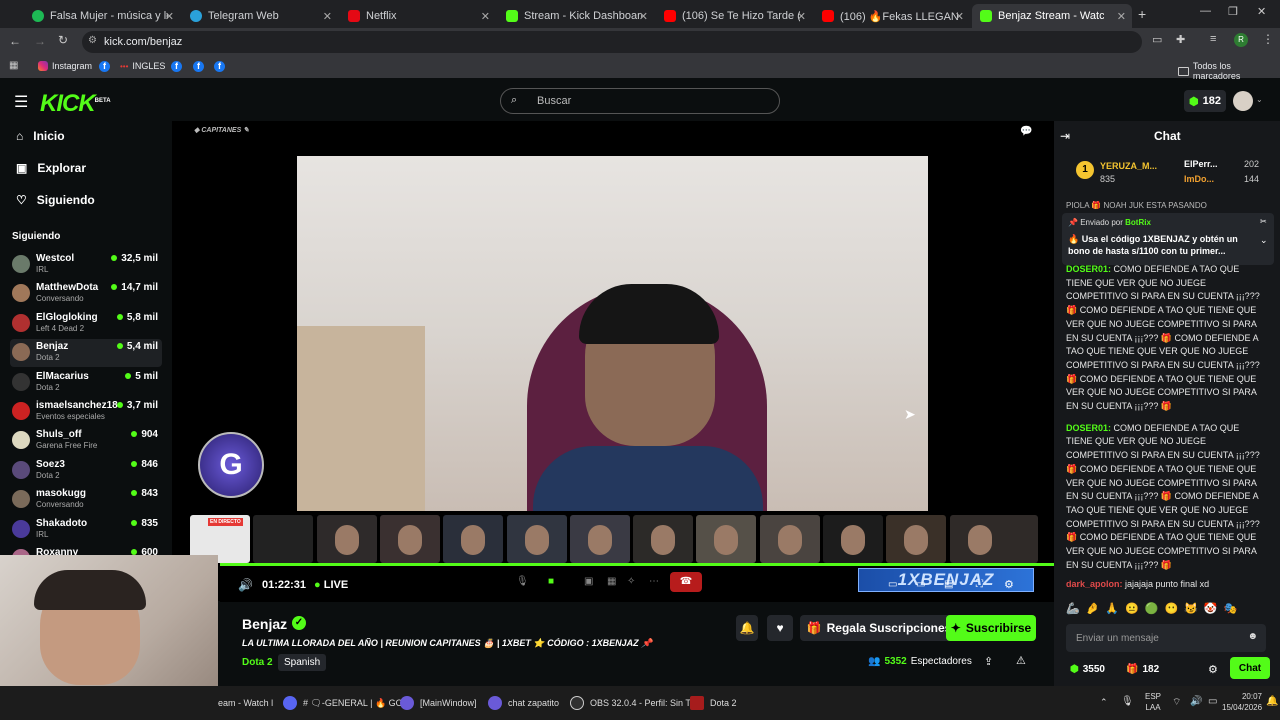 The image size is (1280, 720). Describe the element at coordinates (630, 703) in the screenshot. I see `taskbar-item: OBS 32.0.4 - Perfil: Sin T` at that location.